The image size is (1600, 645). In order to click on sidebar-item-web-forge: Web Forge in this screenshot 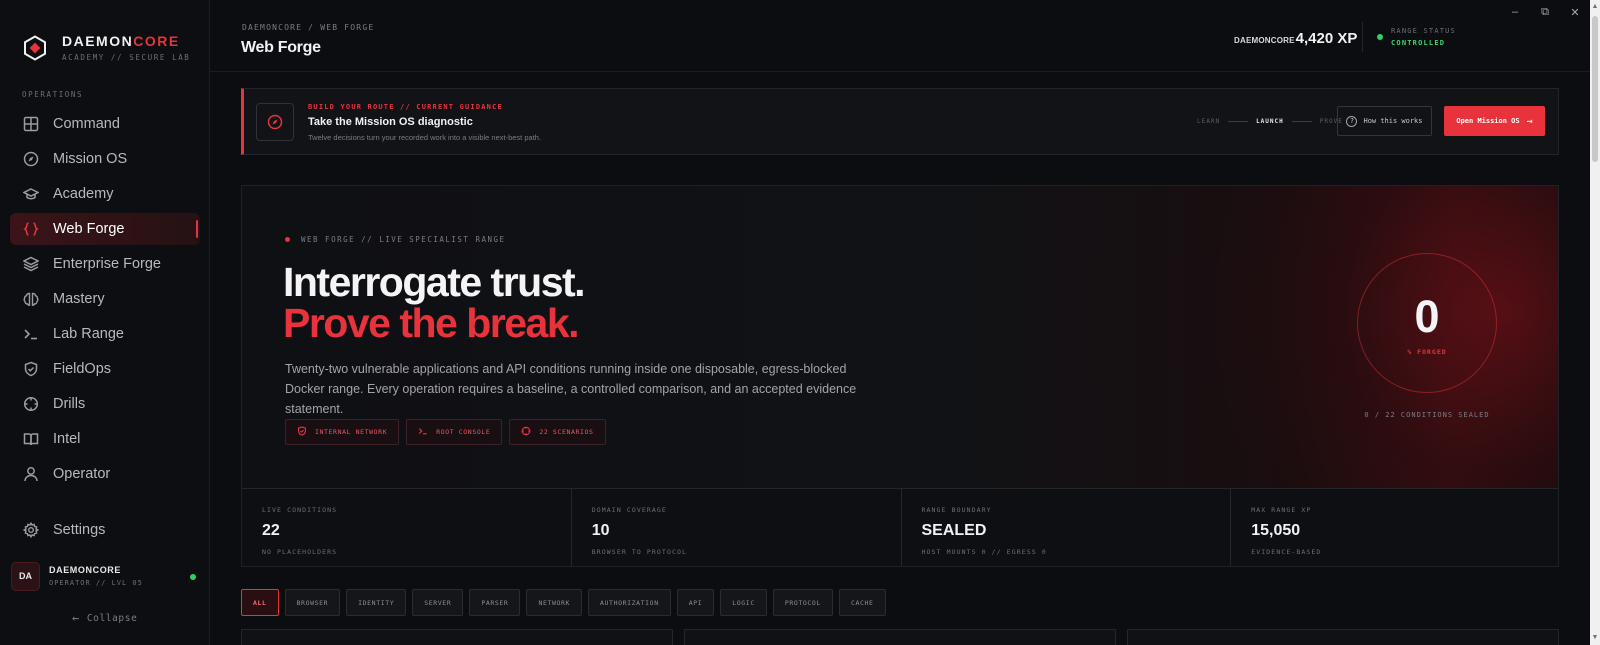, I will do `click(105, 229)`.